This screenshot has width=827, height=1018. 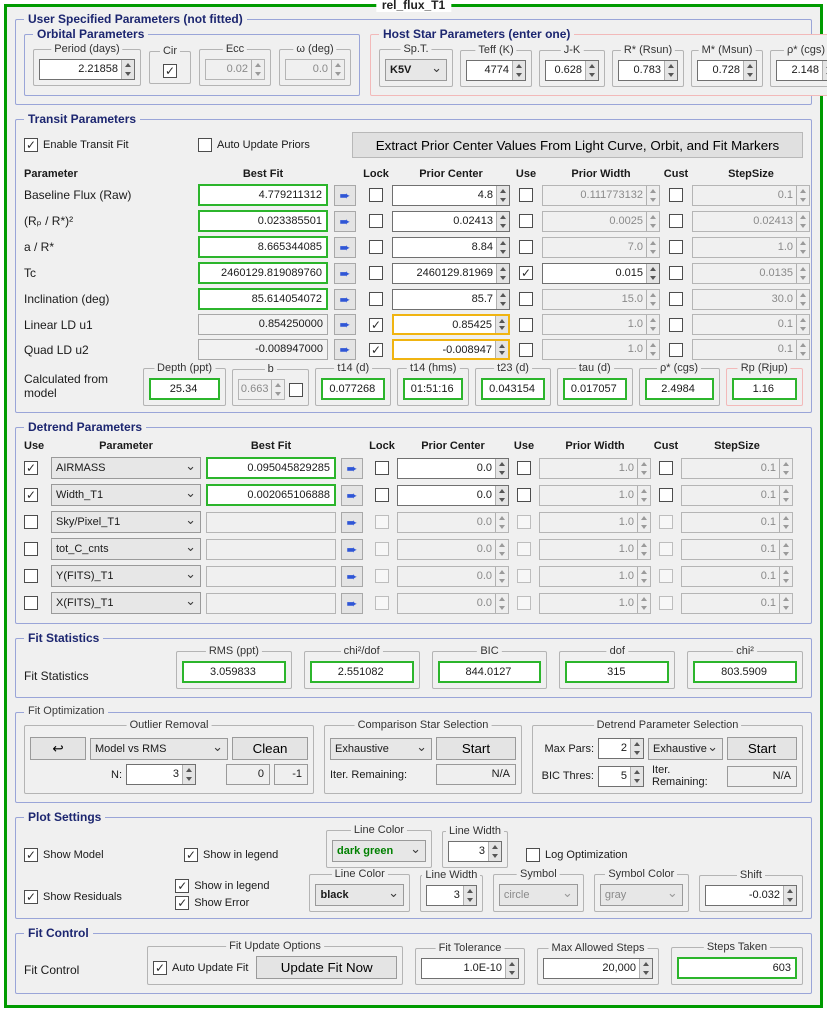 I want to click on teff-spinner: 4774, so click(x=496, y=70).